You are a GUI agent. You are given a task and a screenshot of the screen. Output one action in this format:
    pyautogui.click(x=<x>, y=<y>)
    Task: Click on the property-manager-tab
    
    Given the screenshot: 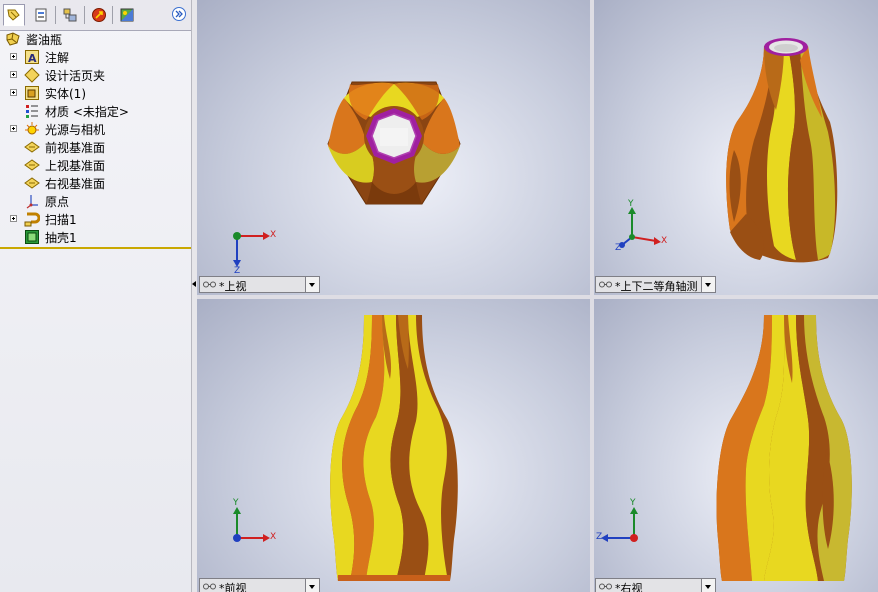 What is the action you would take?
    pyautogui.click(x=41, y=15)
    